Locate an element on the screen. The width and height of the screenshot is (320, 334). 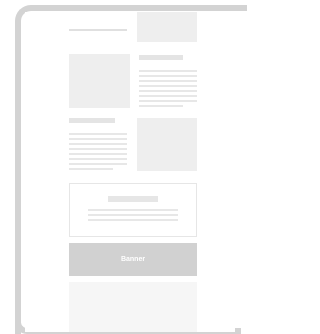
footer-placeholder is located at coordinates (133, 307).